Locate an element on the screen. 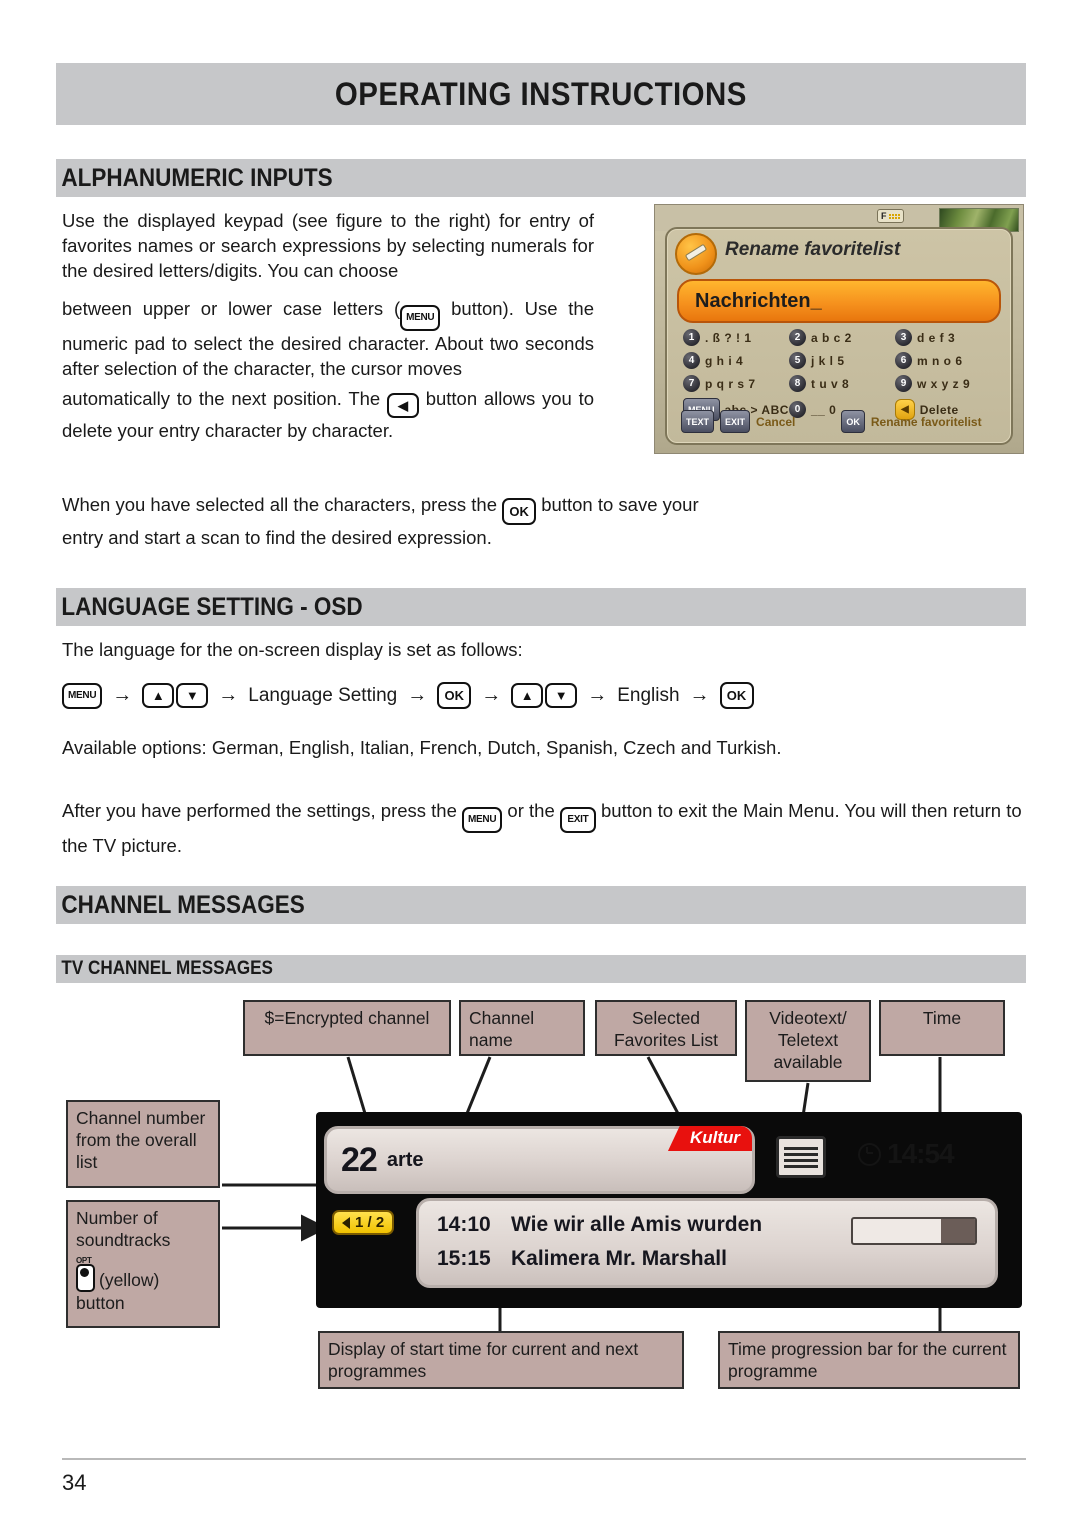 Image resolution: width=1080 pixels, height=1524 pixels. callout-favorites-list: Selected Favorites List is located at coordinates (666, 1028).